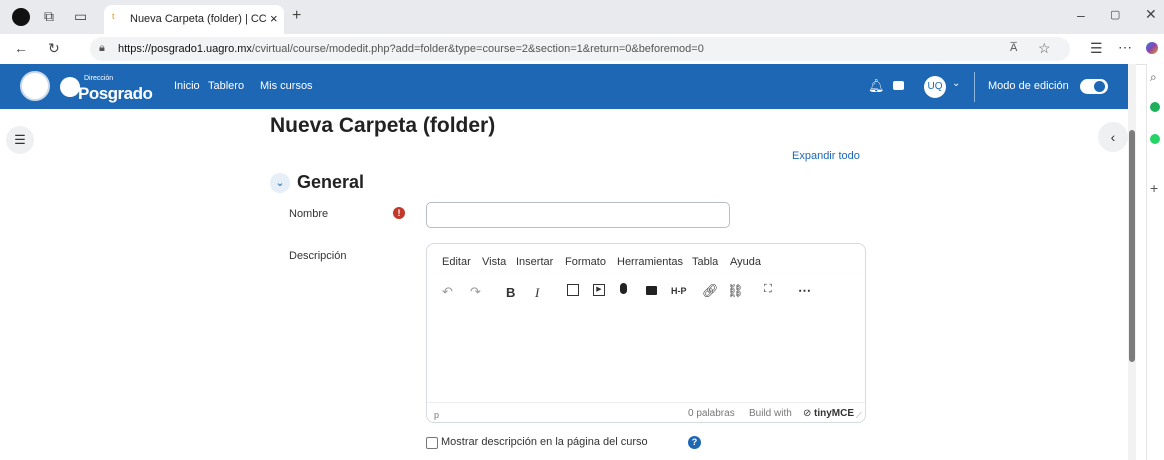 The image size is (1164, 460). What do you see at coordinates (1096, 48) in the screenshot?
I see `favorites-list-icon: ☰` at bounding box center [1096, 48].